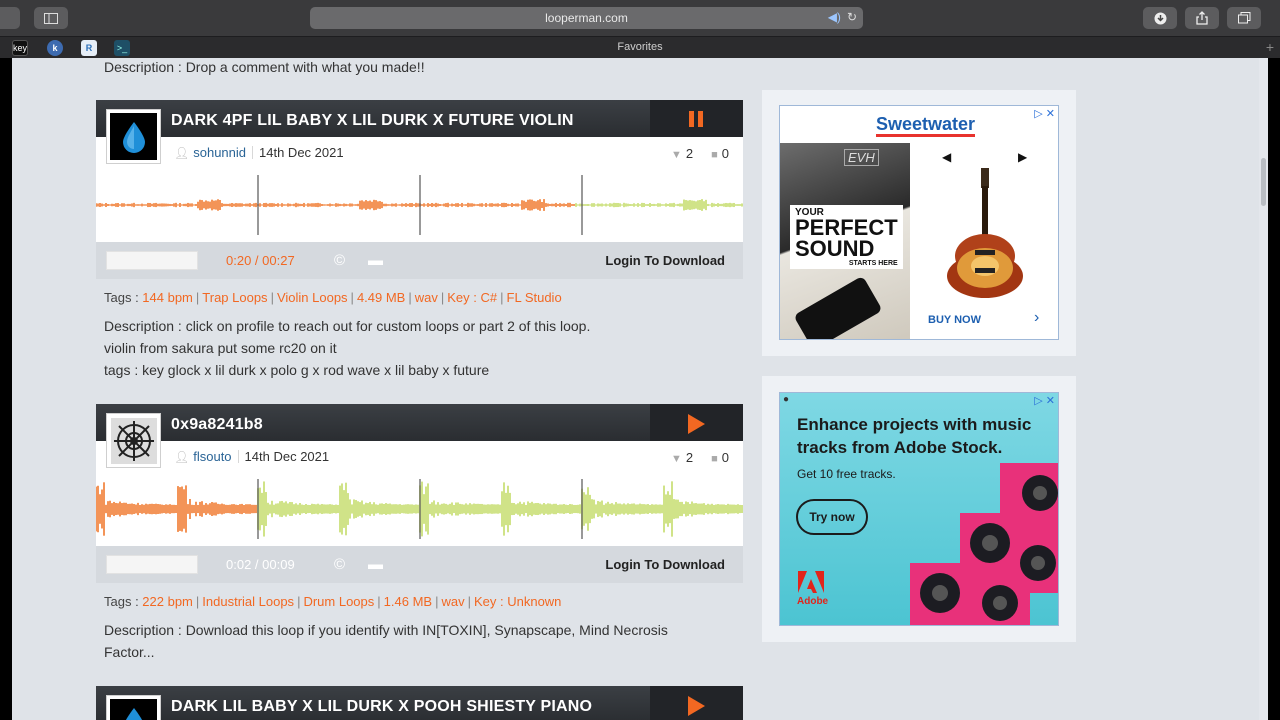  I want to click on left-edge, so click(6, 389).